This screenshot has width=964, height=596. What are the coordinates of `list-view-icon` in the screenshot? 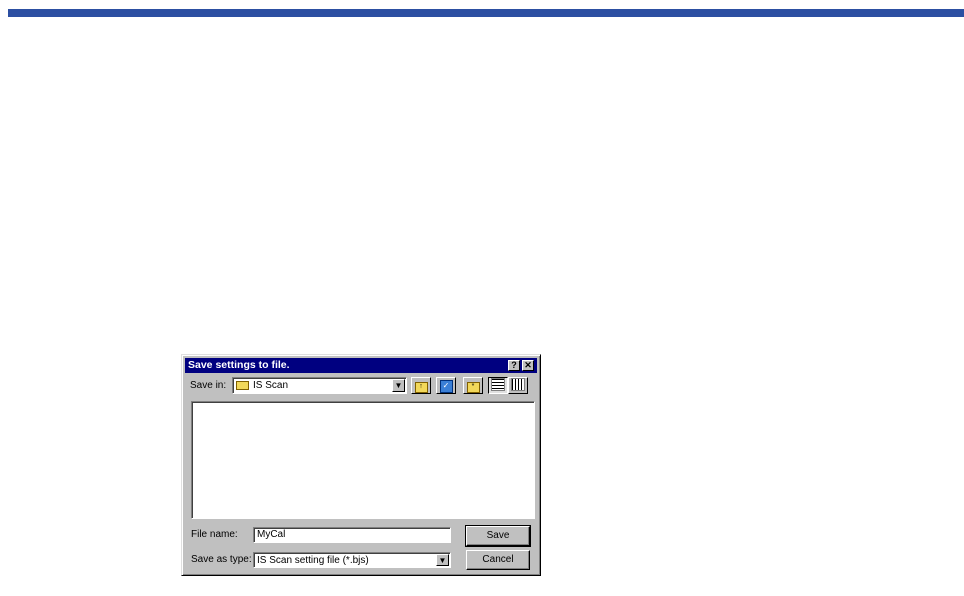 It's located at (498, 384).